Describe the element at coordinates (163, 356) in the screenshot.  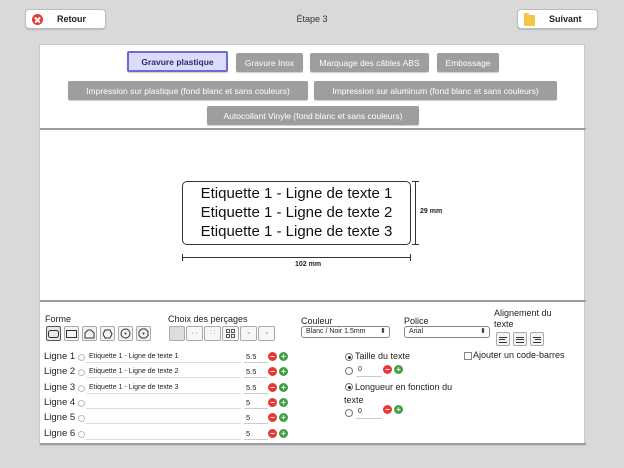
I see `line-1-text-input: Etiquette 1 - Ligne de texte 1` at that location.